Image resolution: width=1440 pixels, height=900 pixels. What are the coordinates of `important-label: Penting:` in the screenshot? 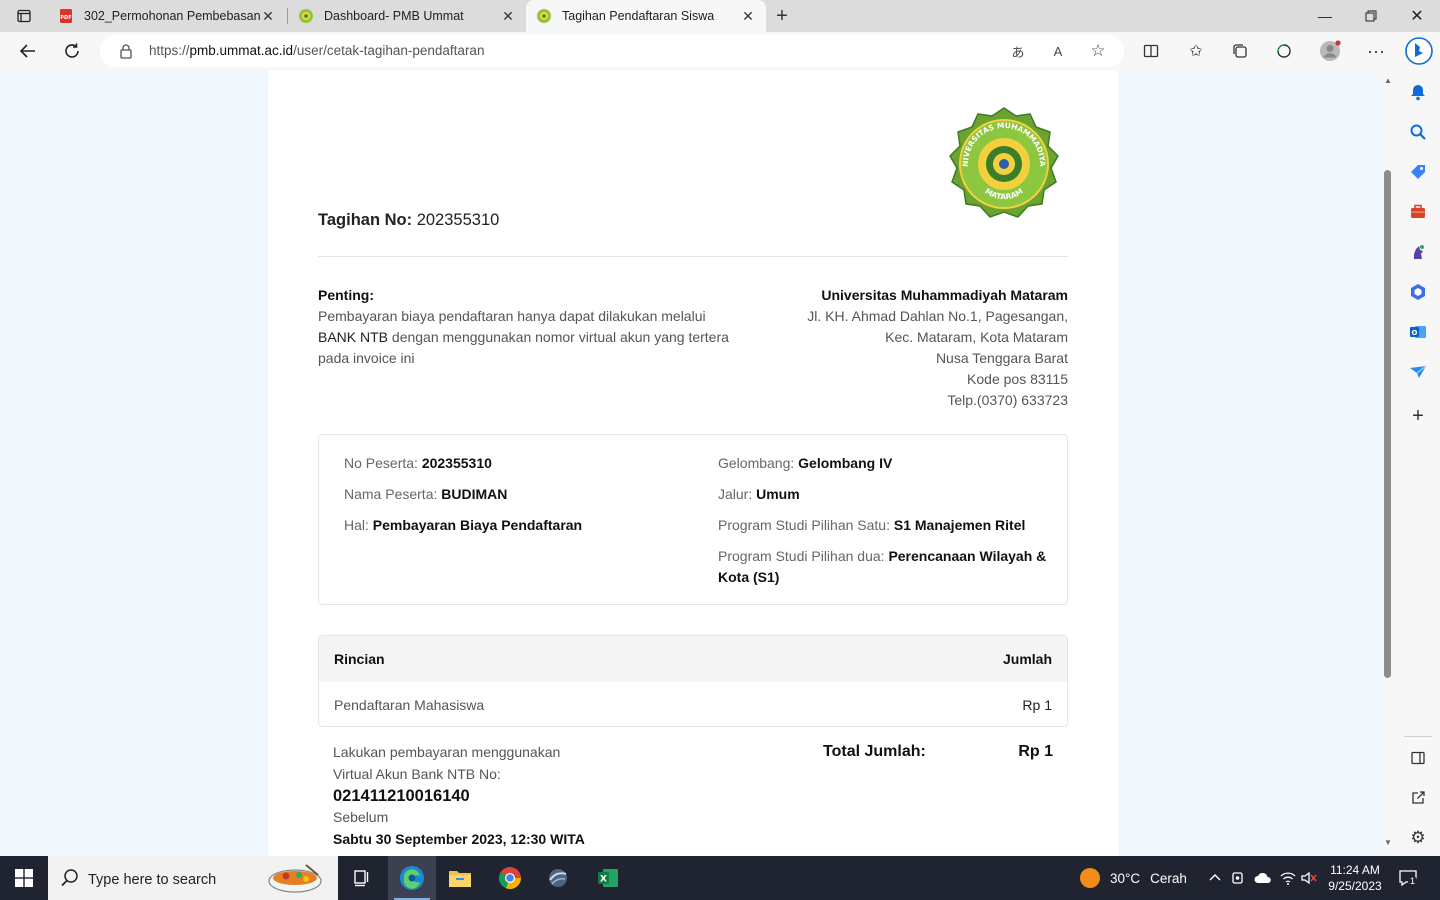 It's located at (346, 295).